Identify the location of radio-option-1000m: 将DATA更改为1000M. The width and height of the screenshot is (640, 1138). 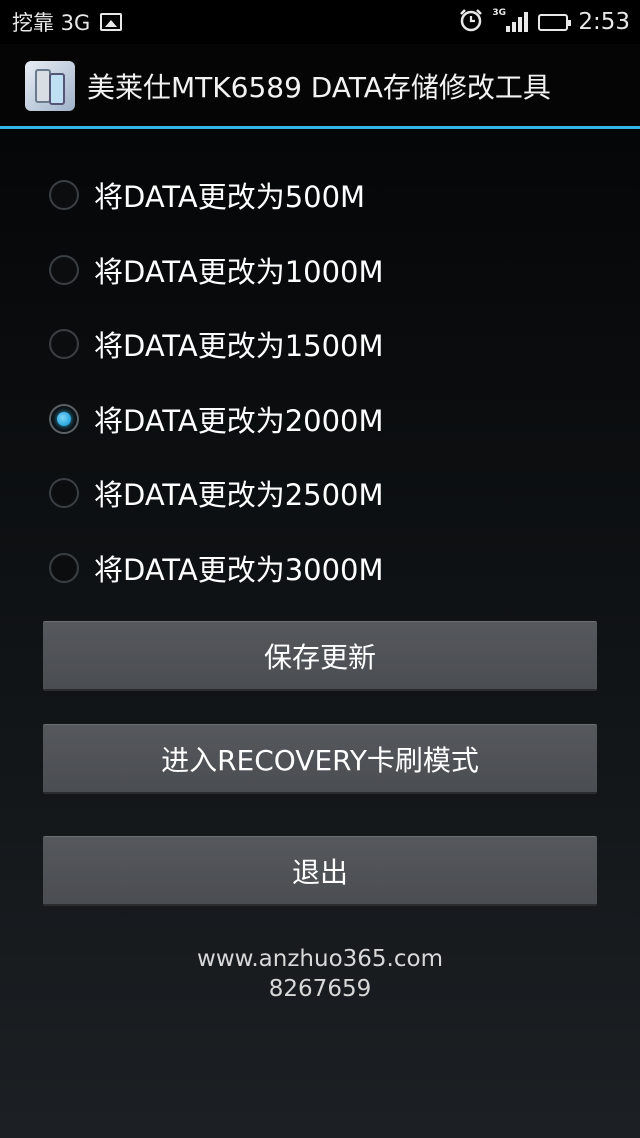
(320, 270).